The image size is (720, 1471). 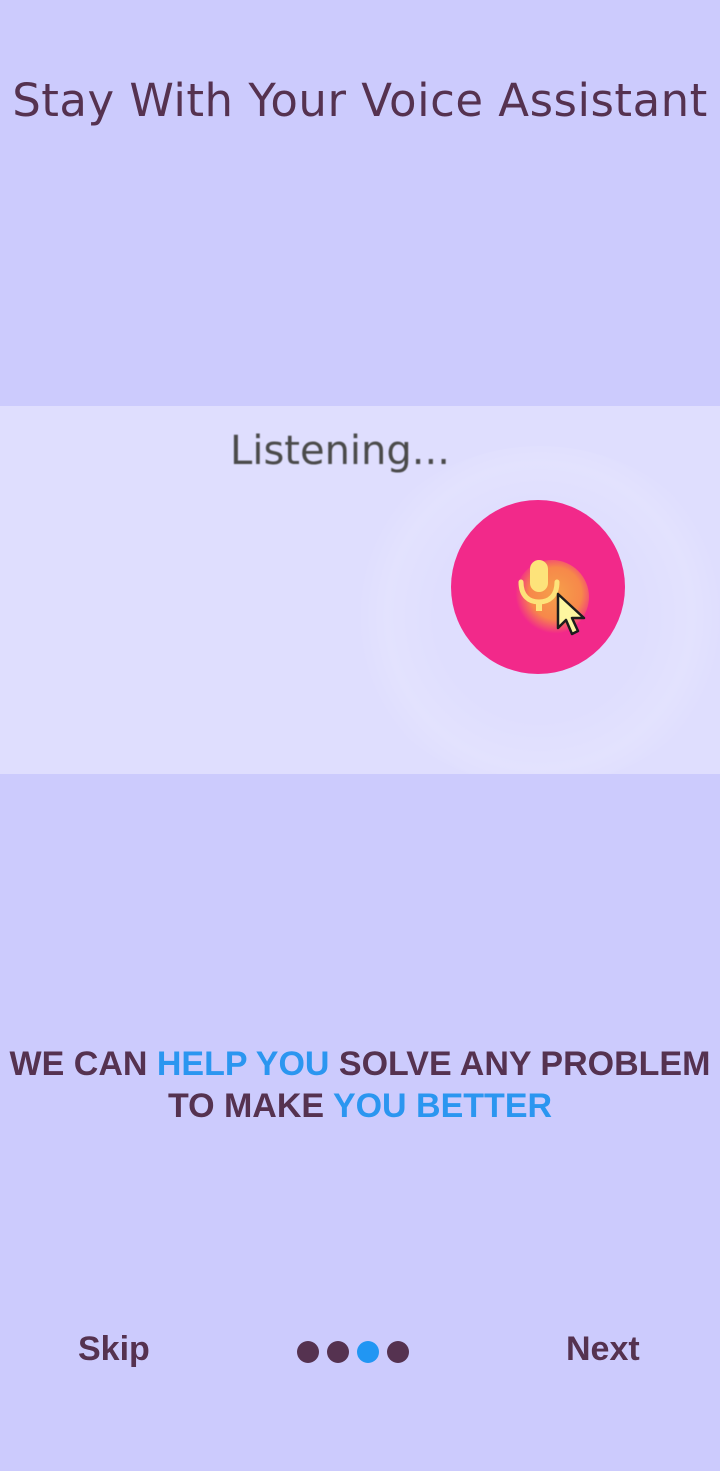 I want to click on page-title: Stay With Your Voice Assistant, so click(x=360, y=100).